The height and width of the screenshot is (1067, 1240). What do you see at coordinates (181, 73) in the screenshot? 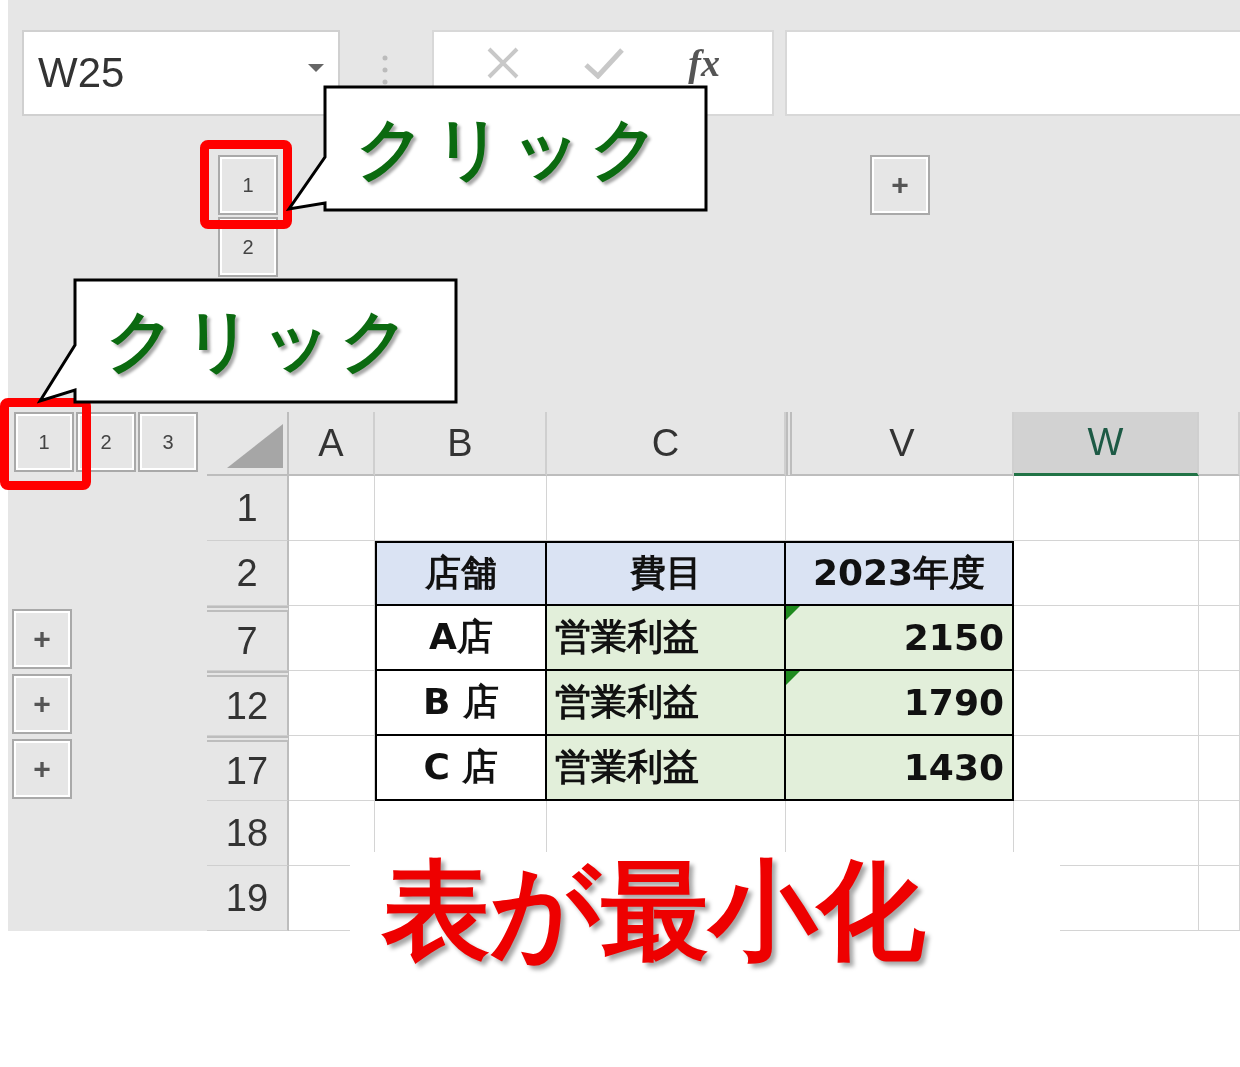
I see `name-box: W25` at bounding box center [181, 73].